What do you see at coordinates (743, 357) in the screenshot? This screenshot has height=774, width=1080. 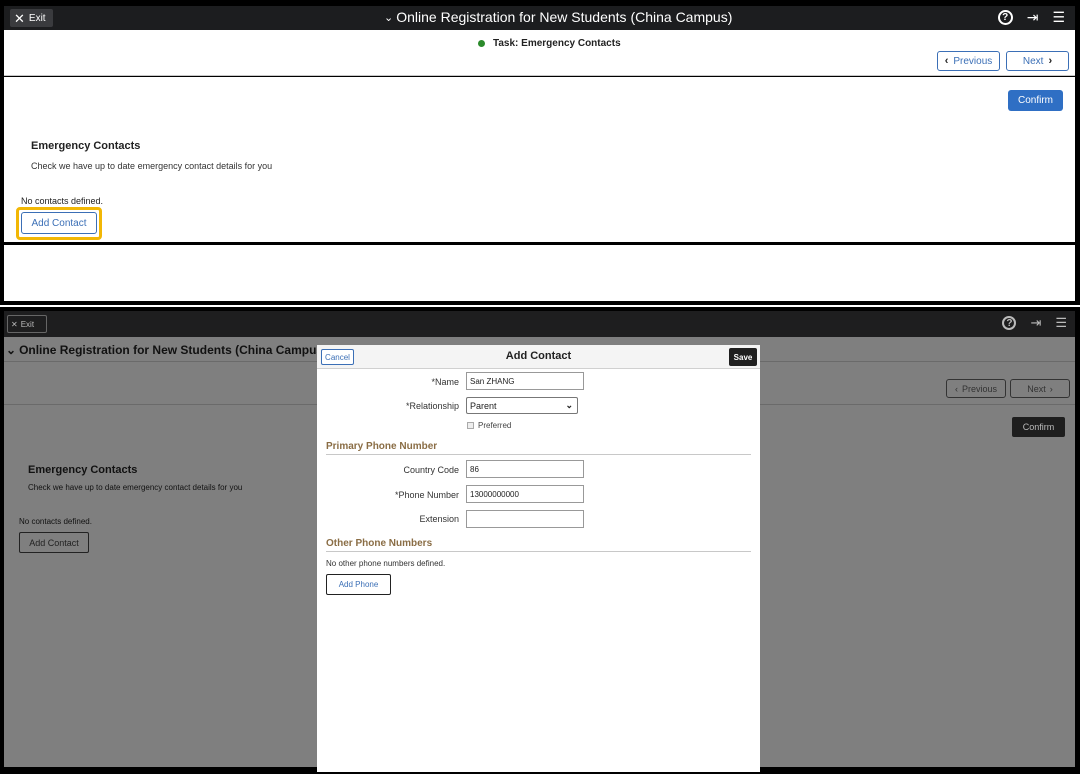 I see `save-button: Save` at bounding box center [743, 357].